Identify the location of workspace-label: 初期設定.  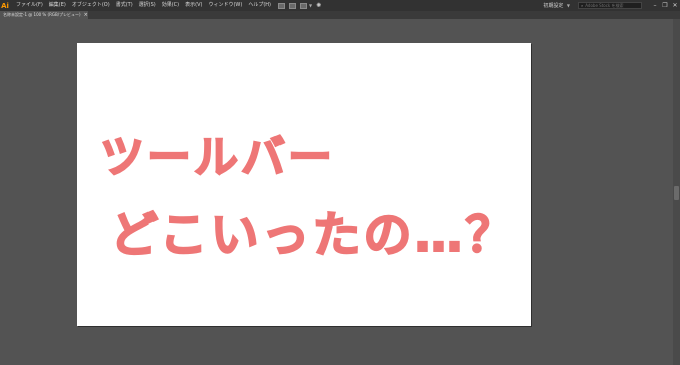
(553, 6).